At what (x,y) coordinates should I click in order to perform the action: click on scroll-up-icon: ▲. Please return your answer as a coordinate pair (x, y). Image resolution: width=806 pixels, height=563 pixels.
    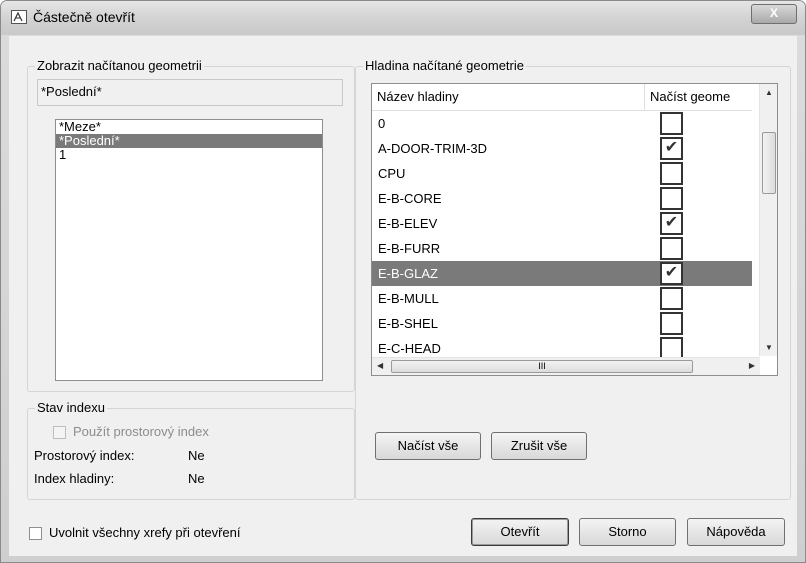
    Looking at the image, I should click on (769, 92).